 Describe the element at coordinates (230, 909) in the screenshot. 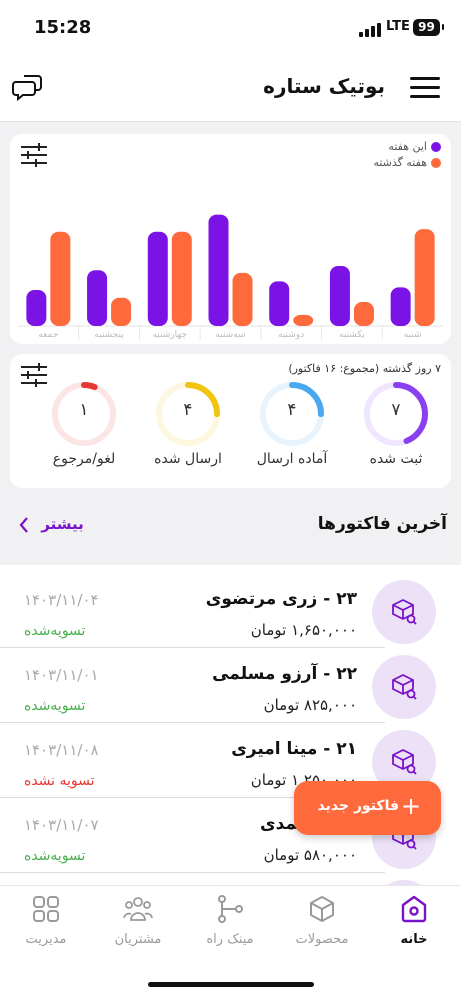

I see `share-nodes-icon` at that location.